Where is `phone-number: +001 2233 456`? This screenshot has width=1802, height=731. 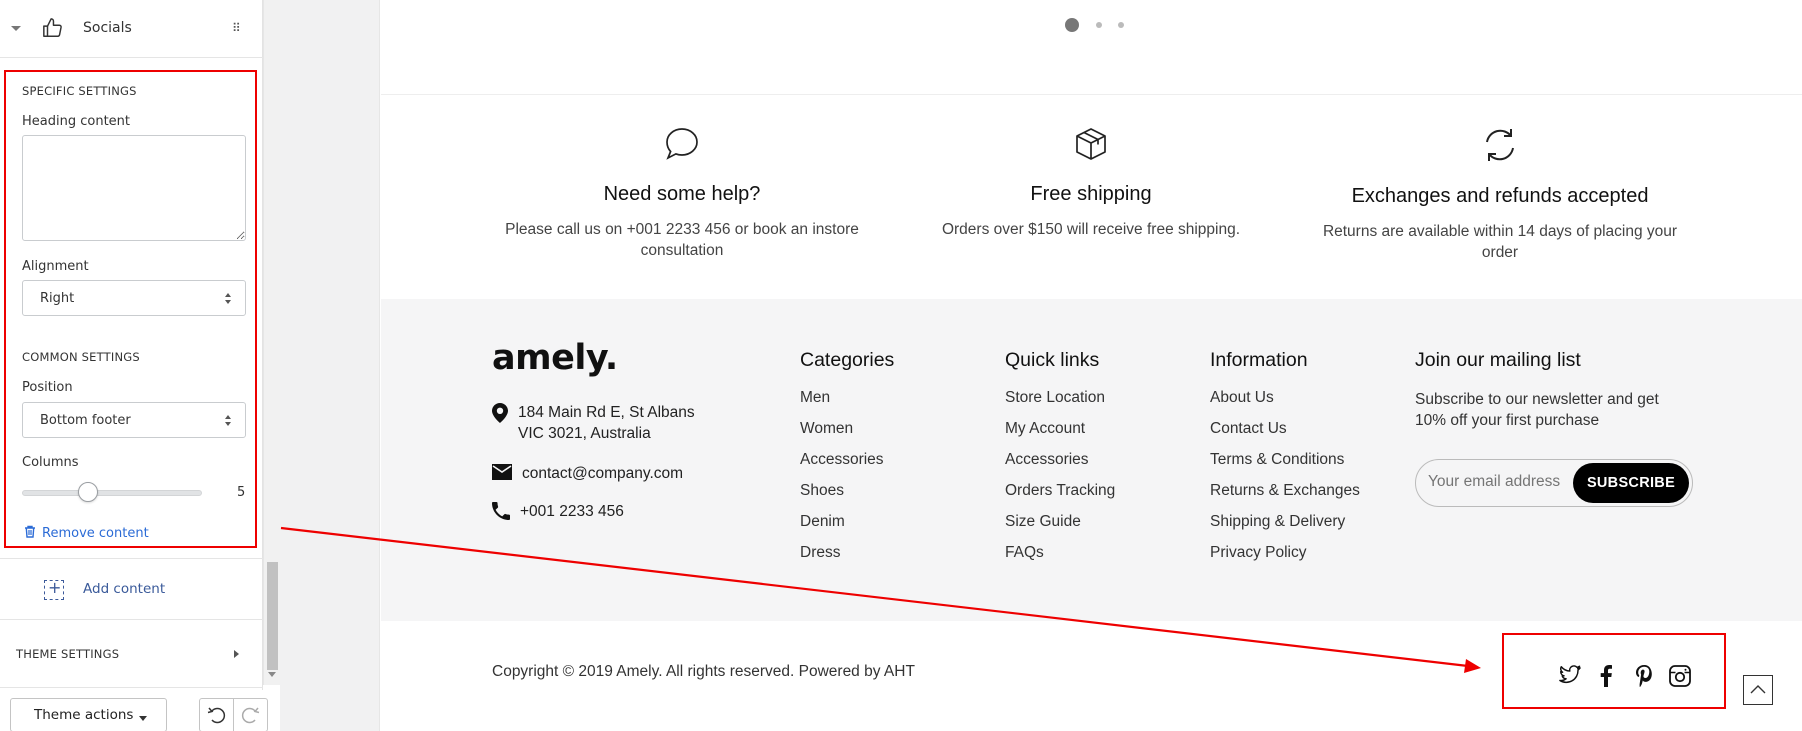 phone-number: +001 2233 456 is located at coordinates (572, 511).